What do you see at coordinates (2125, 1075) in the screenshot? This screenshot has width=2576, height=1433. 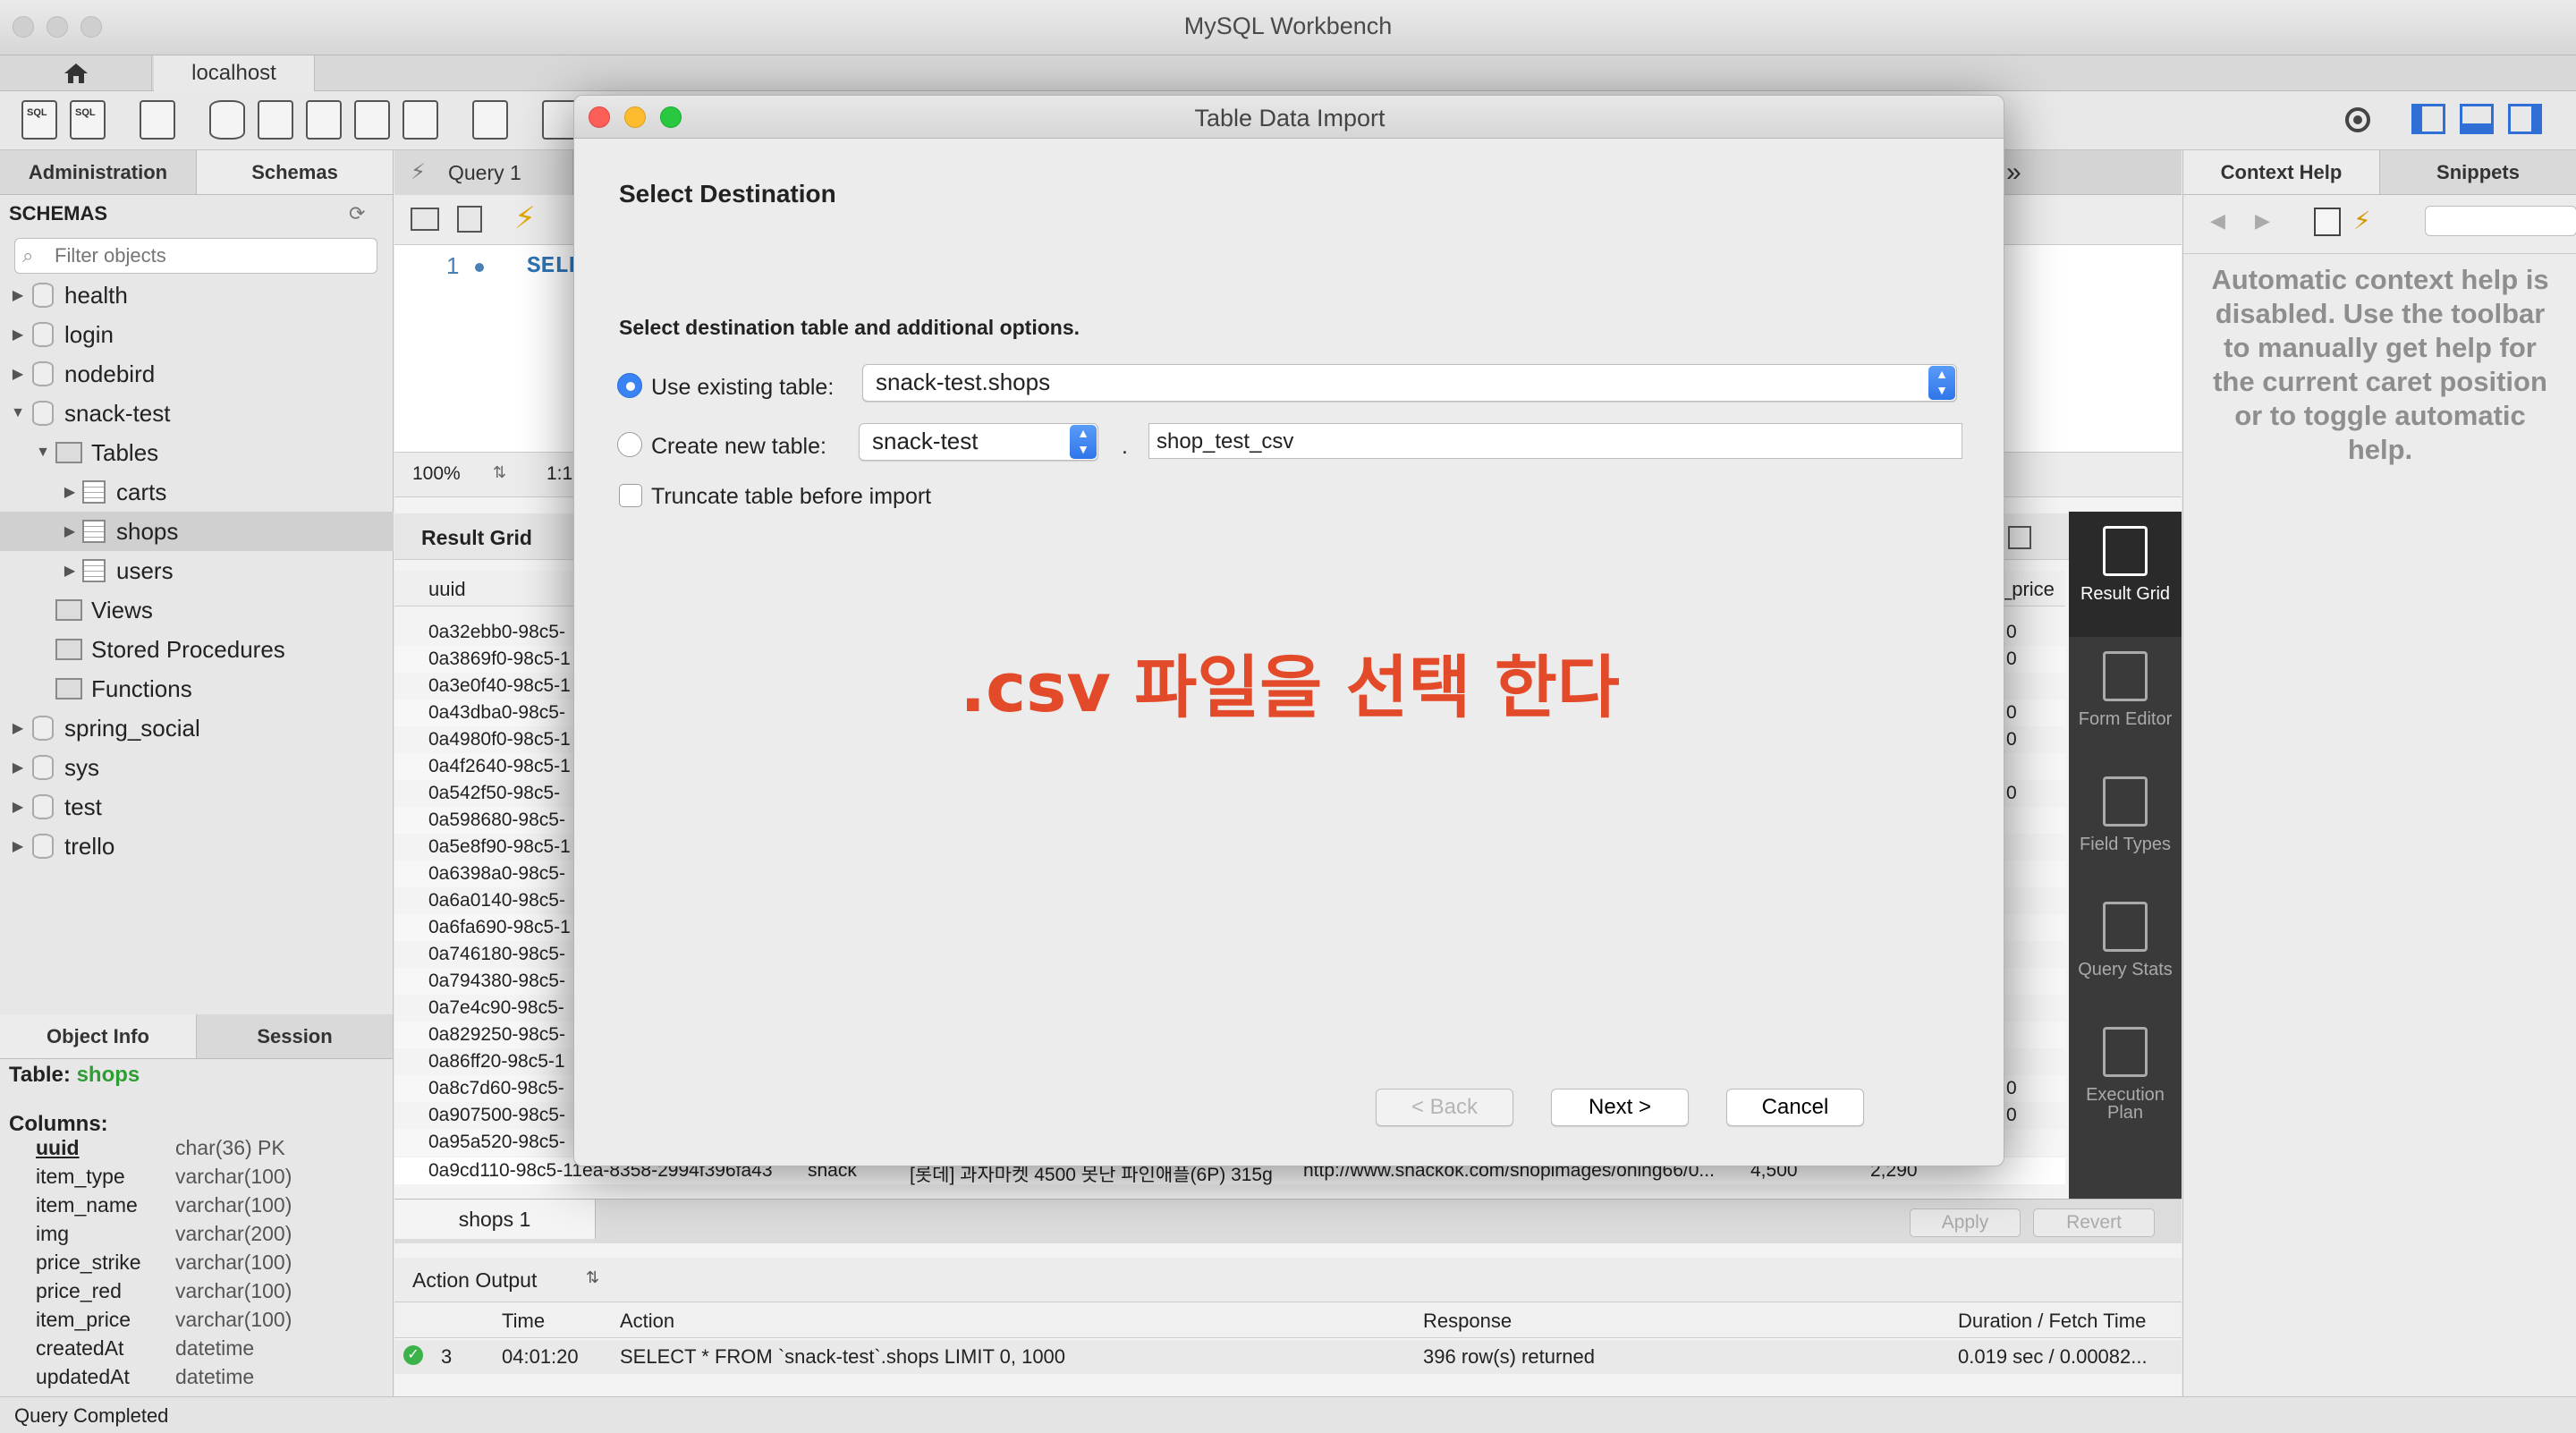 I see `view-execution-plan: Execution Plan` at bounding box center [2125, 1075].